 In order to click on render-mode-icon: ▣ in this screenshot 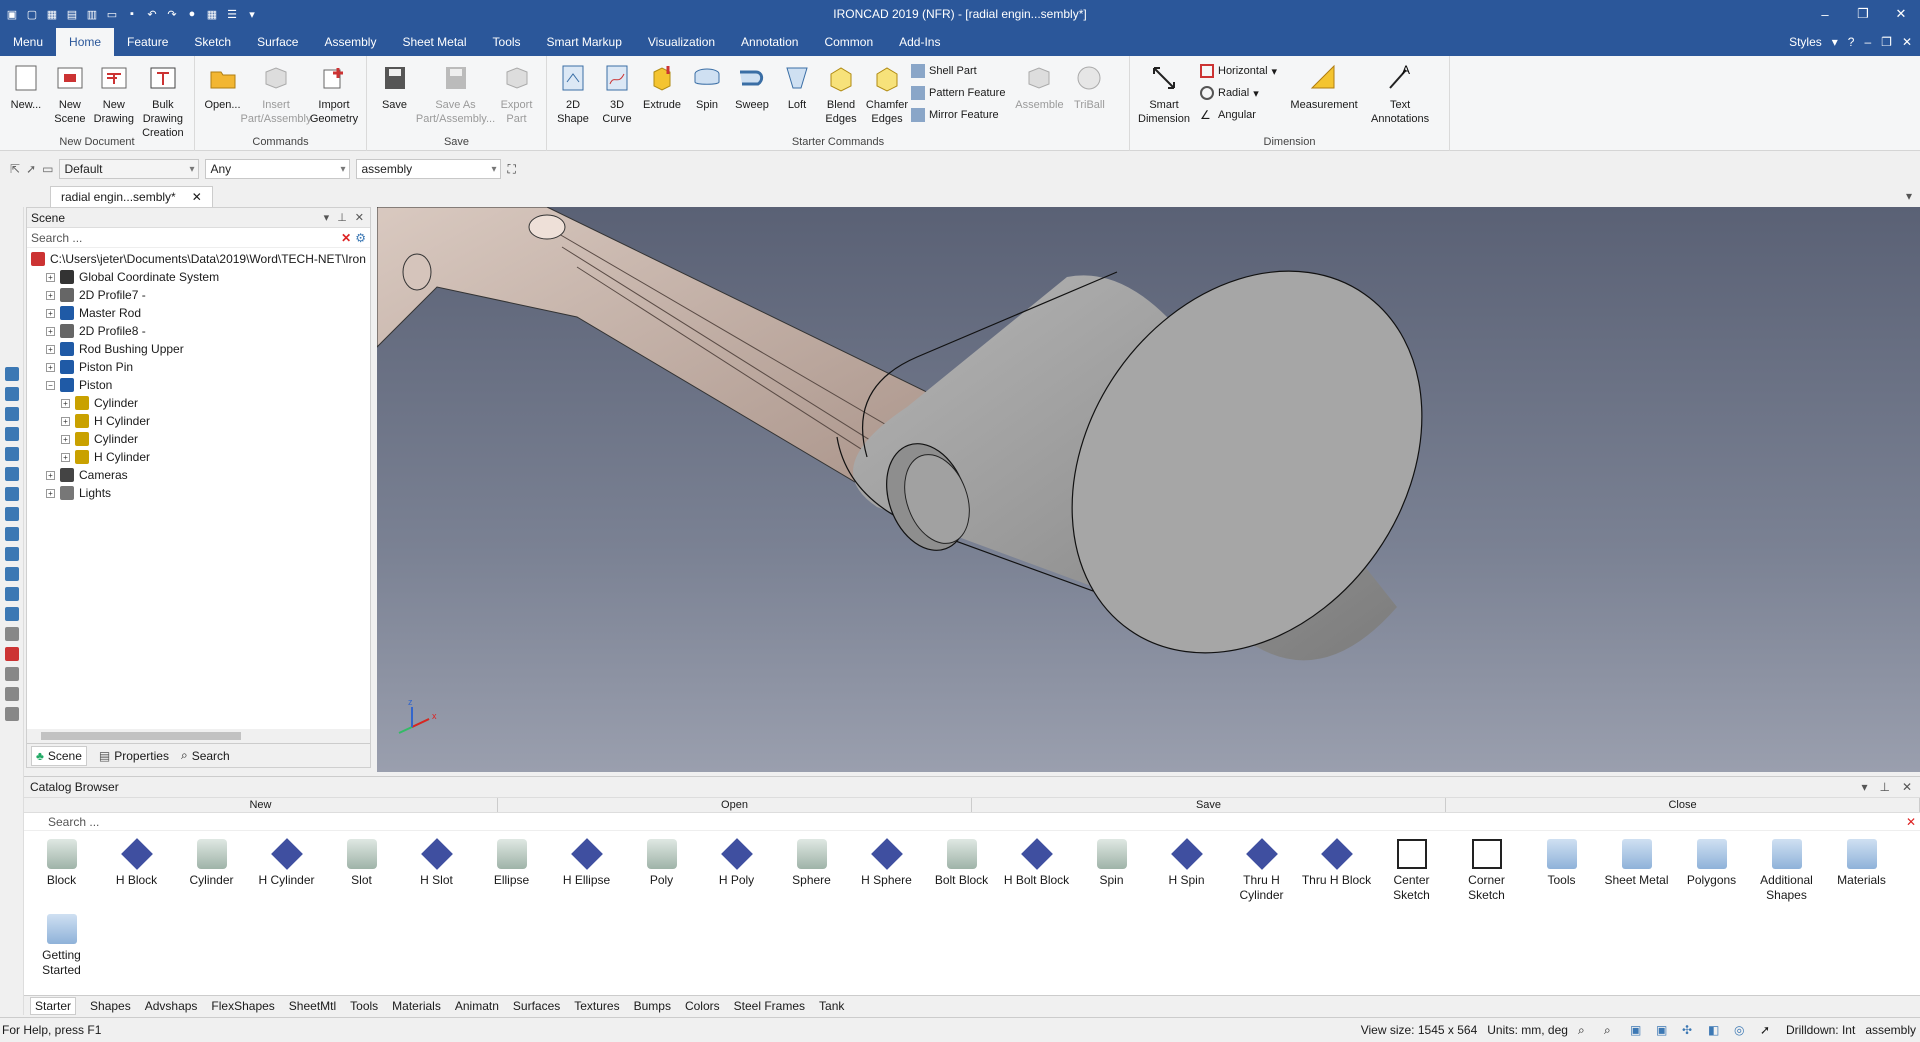, I will do `click(1638, 1030)`.